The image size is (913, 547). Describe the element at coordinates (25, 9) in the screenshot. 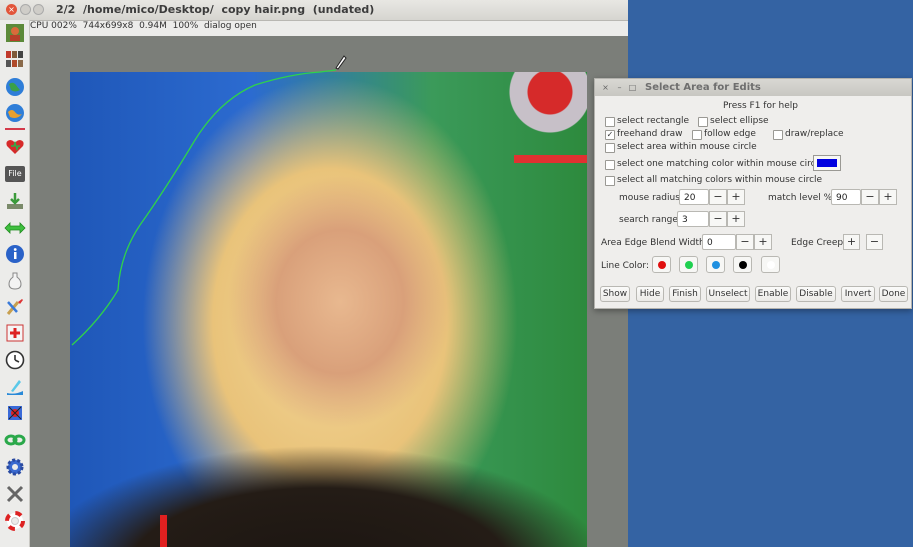

I see `minimize-window-button` at that location.